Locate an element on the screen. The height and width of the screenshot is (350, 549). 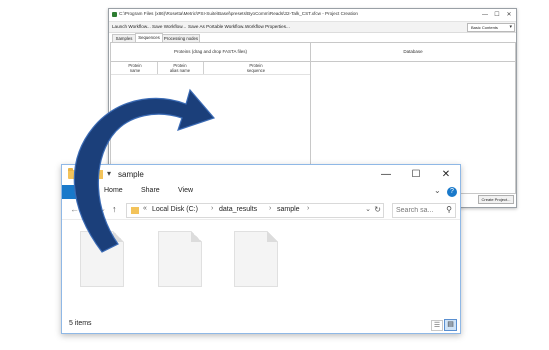
project-tabs: Samples Sequences Processing nodes is located at coordinates (312, 37).